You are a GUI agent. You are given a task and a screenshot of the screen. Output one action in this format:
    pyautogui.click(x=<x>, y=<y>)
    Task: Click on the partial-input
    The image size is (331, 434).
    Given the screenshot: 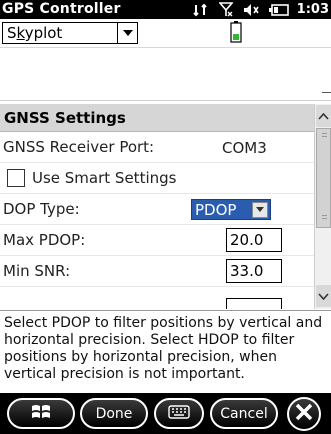 What is the action you would take?
    pyautogui.click(x=254, y=303)
    